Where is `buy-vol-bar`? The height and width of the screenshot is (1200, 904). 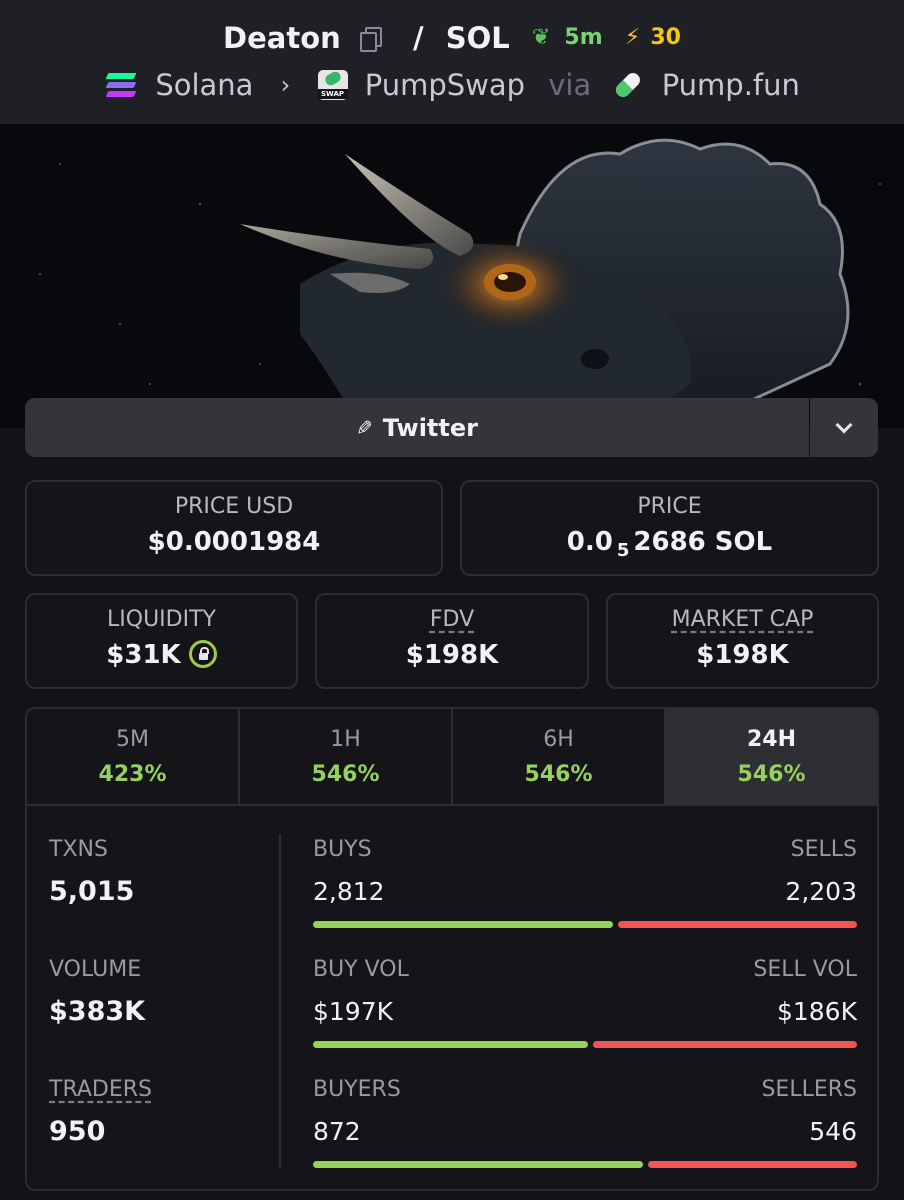 buy-vol-bar is located at coordinates (450, 1044).